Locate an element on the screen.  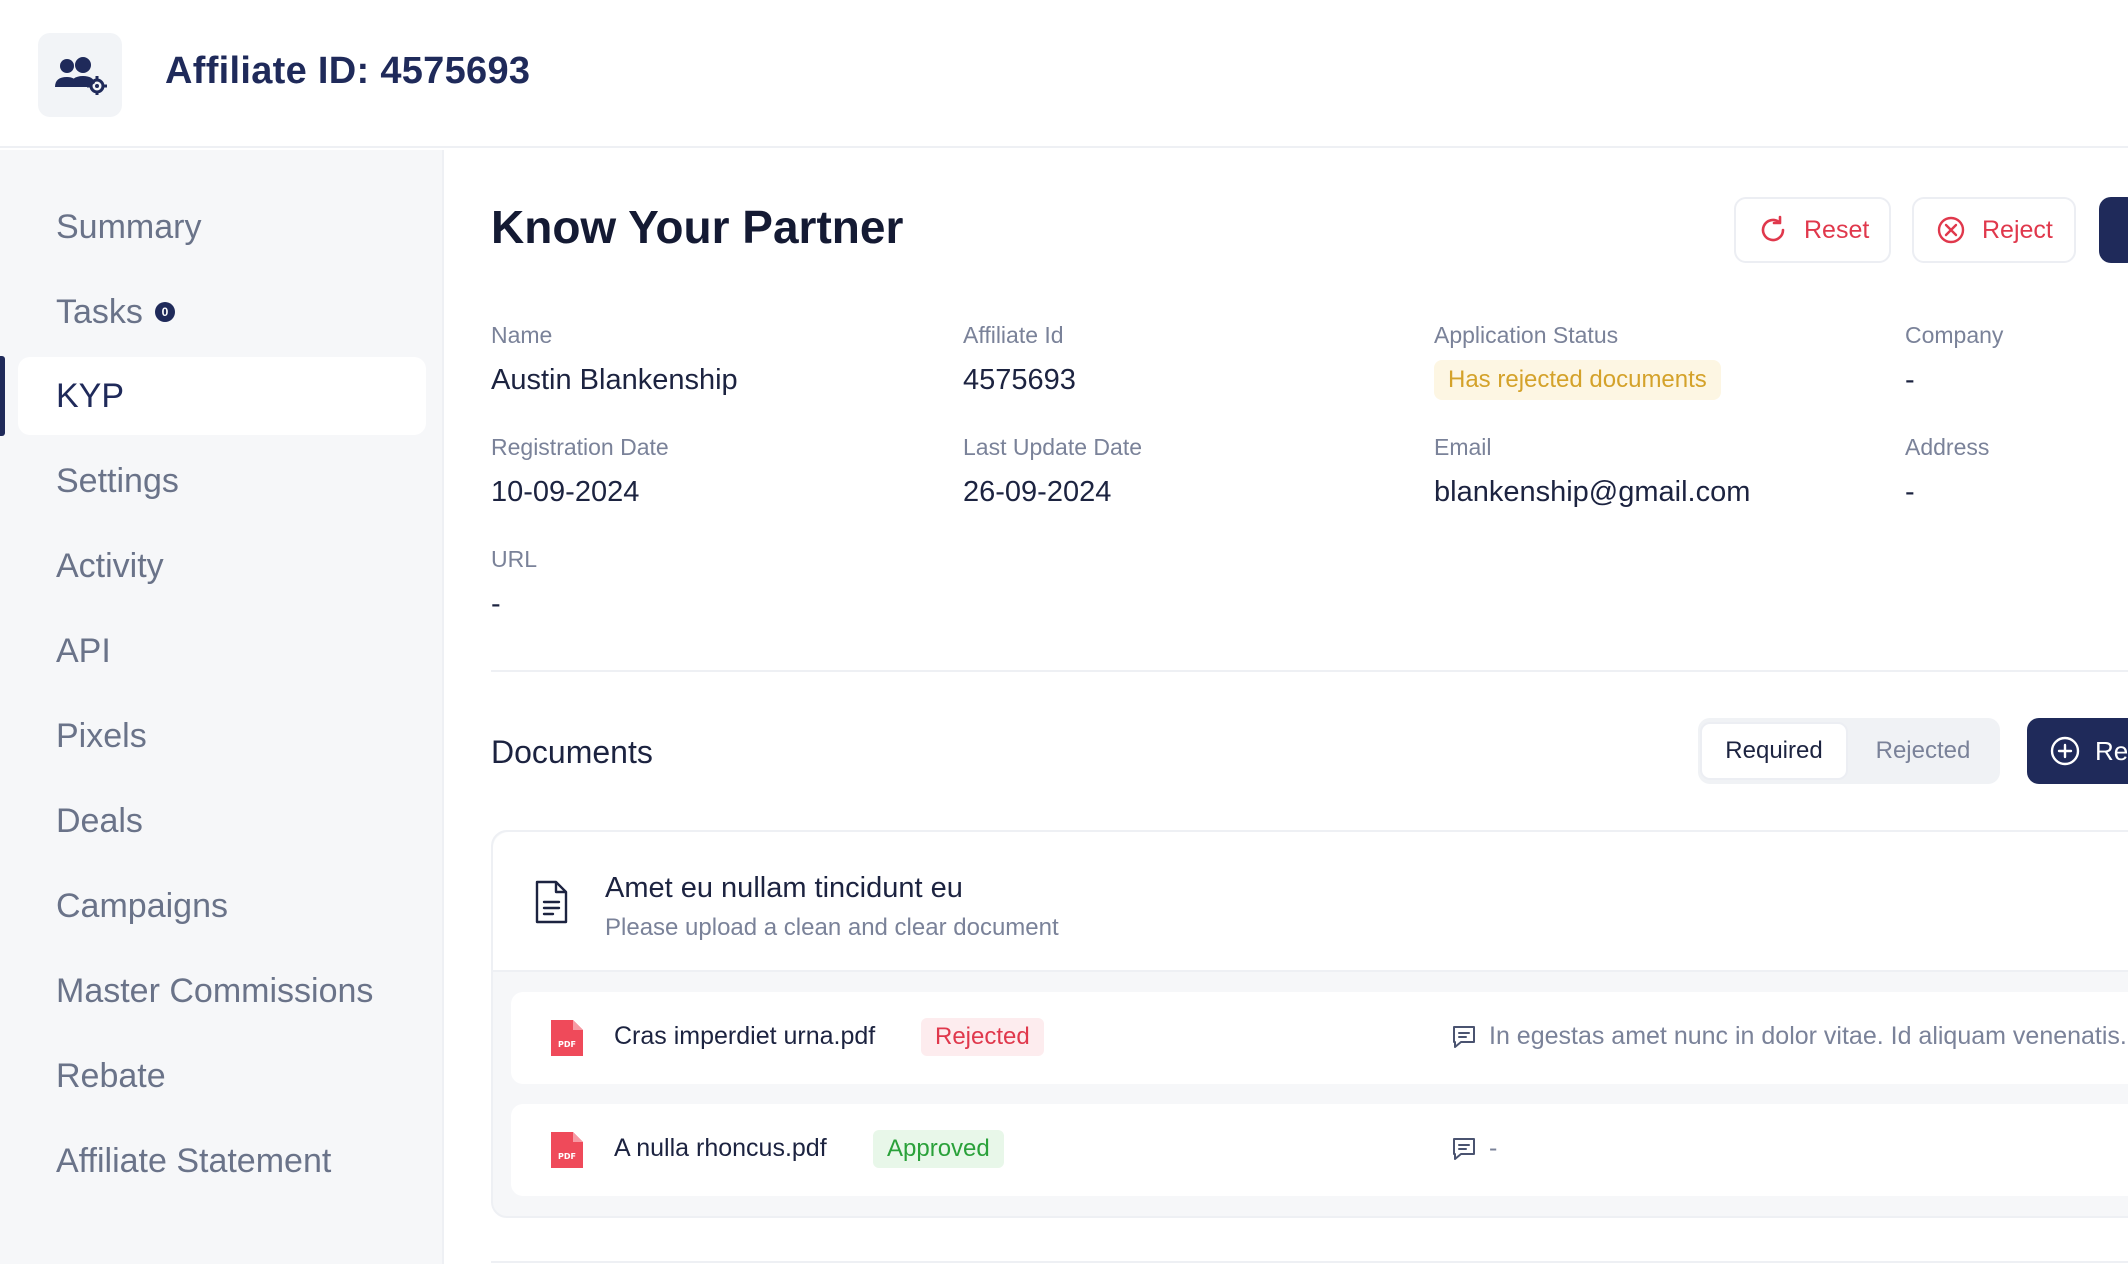
sidebar-item-label: API is located at coordinates (83, 650).